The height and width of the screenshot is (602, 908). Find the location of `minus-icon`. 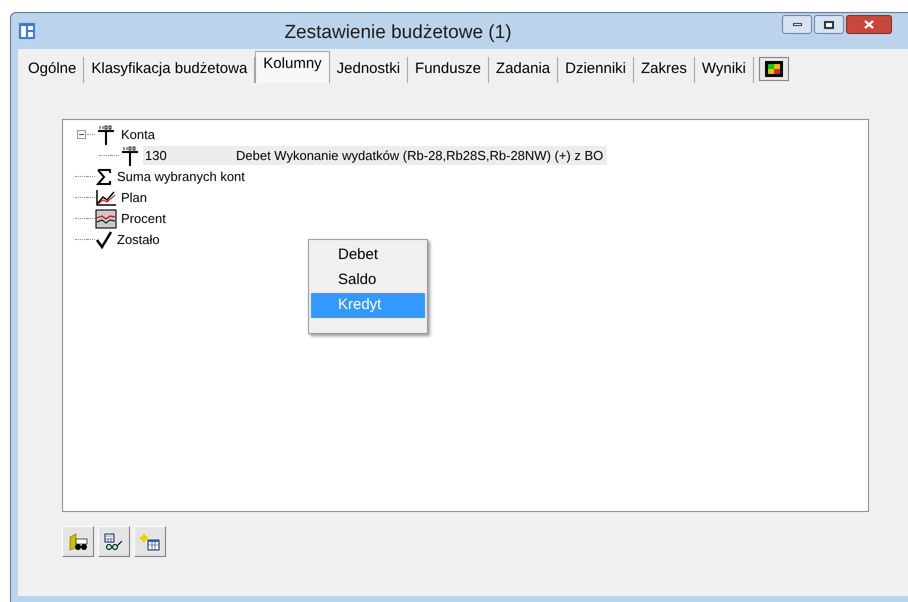

minus-icon is located at coordinates (81, 134).